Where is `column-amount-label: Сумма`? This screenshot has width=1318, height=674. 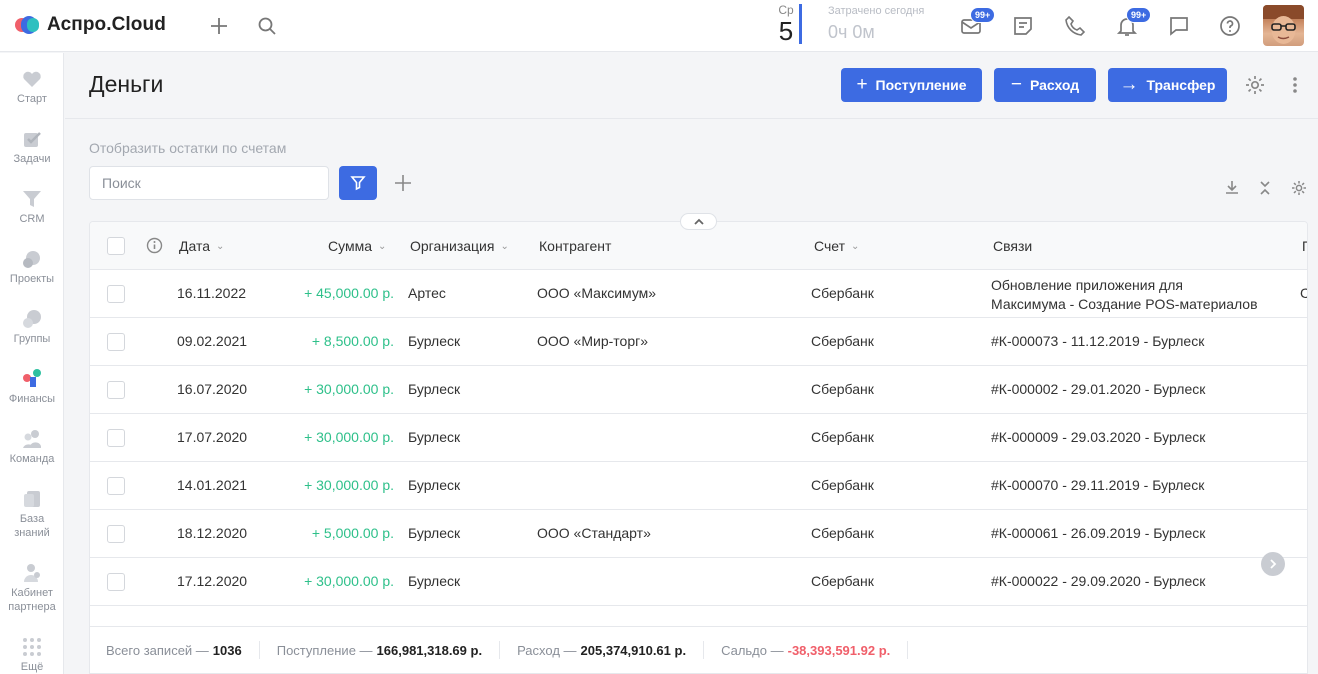
column-amount-label: Сумма is located at coordinates (350, 246).